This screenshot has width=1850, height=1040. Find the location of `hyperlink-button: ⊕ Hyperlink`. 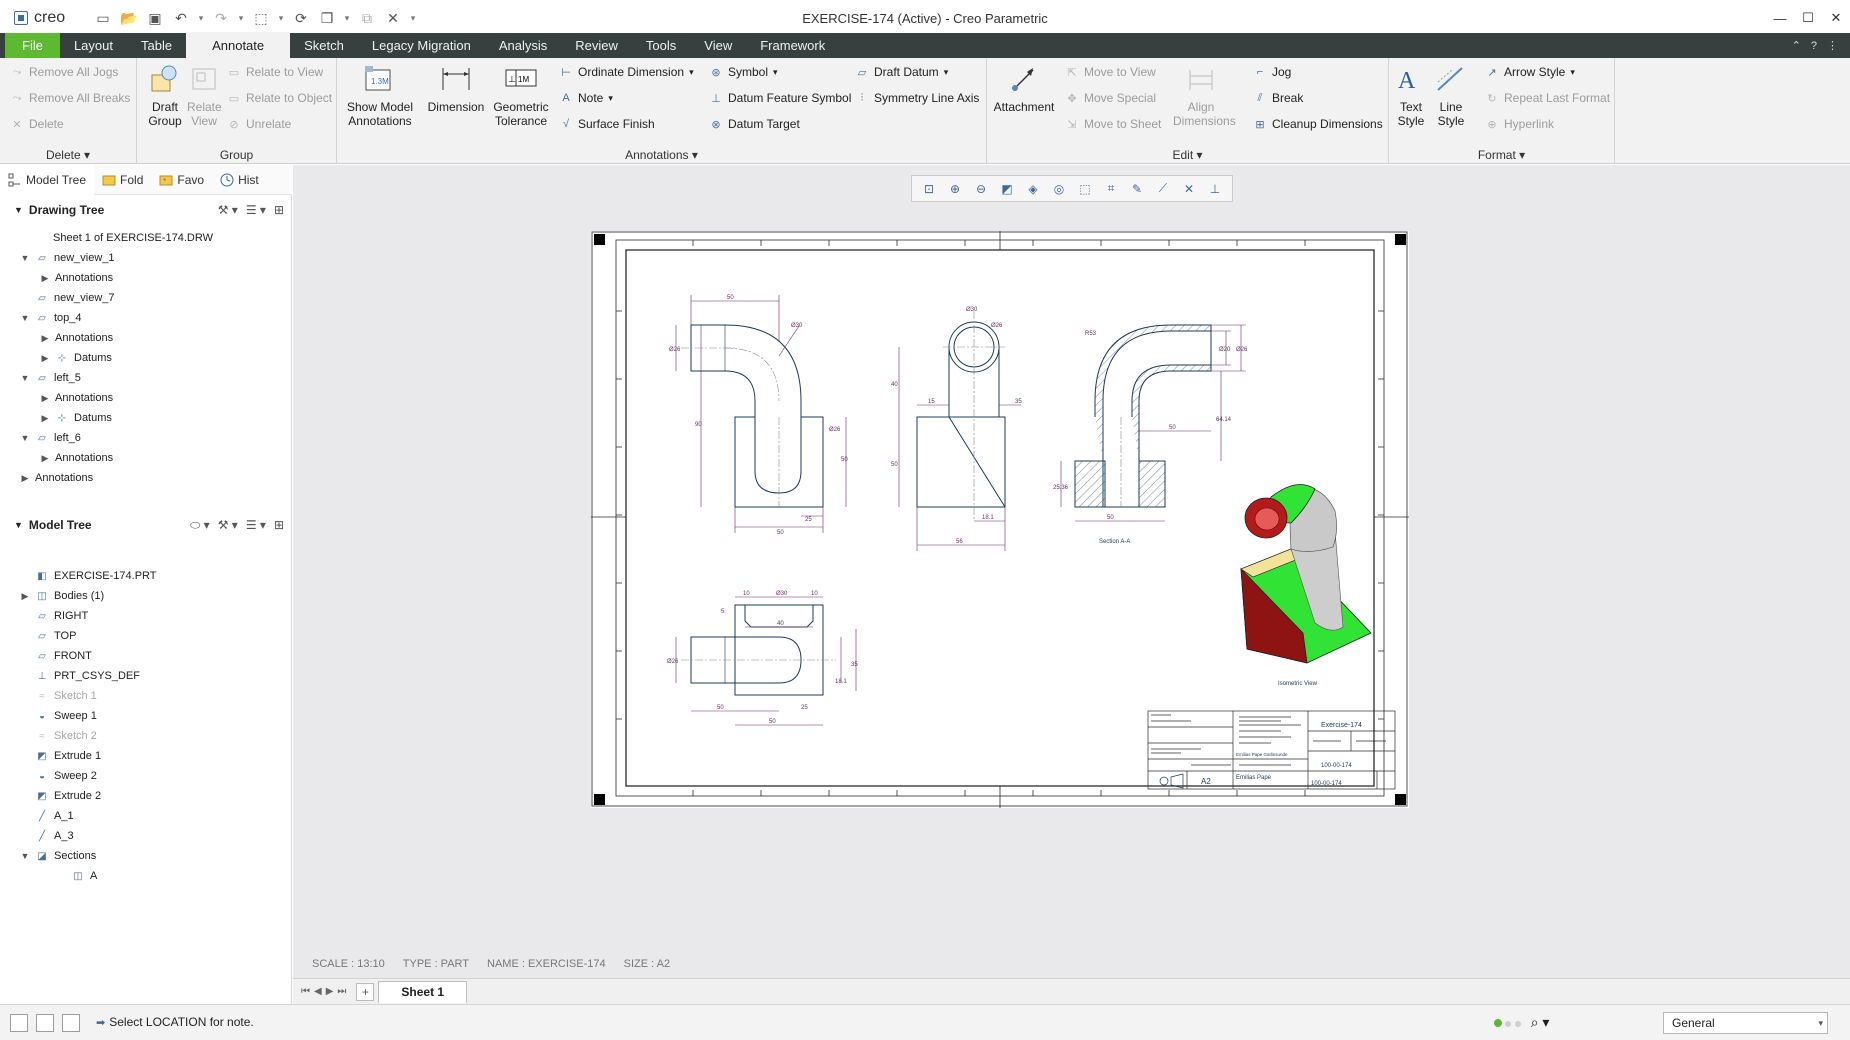

hyperlink-button: ⊕ Hyperlink is located at coordinates (1519, 124).